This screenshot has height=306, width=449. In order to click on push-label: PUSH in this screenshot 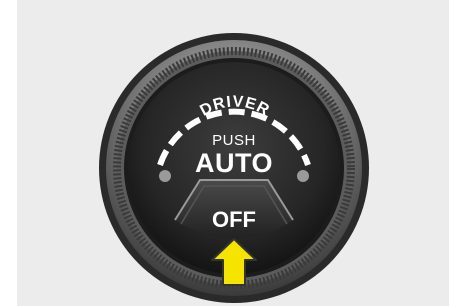, I will do `click(234, 140)`.